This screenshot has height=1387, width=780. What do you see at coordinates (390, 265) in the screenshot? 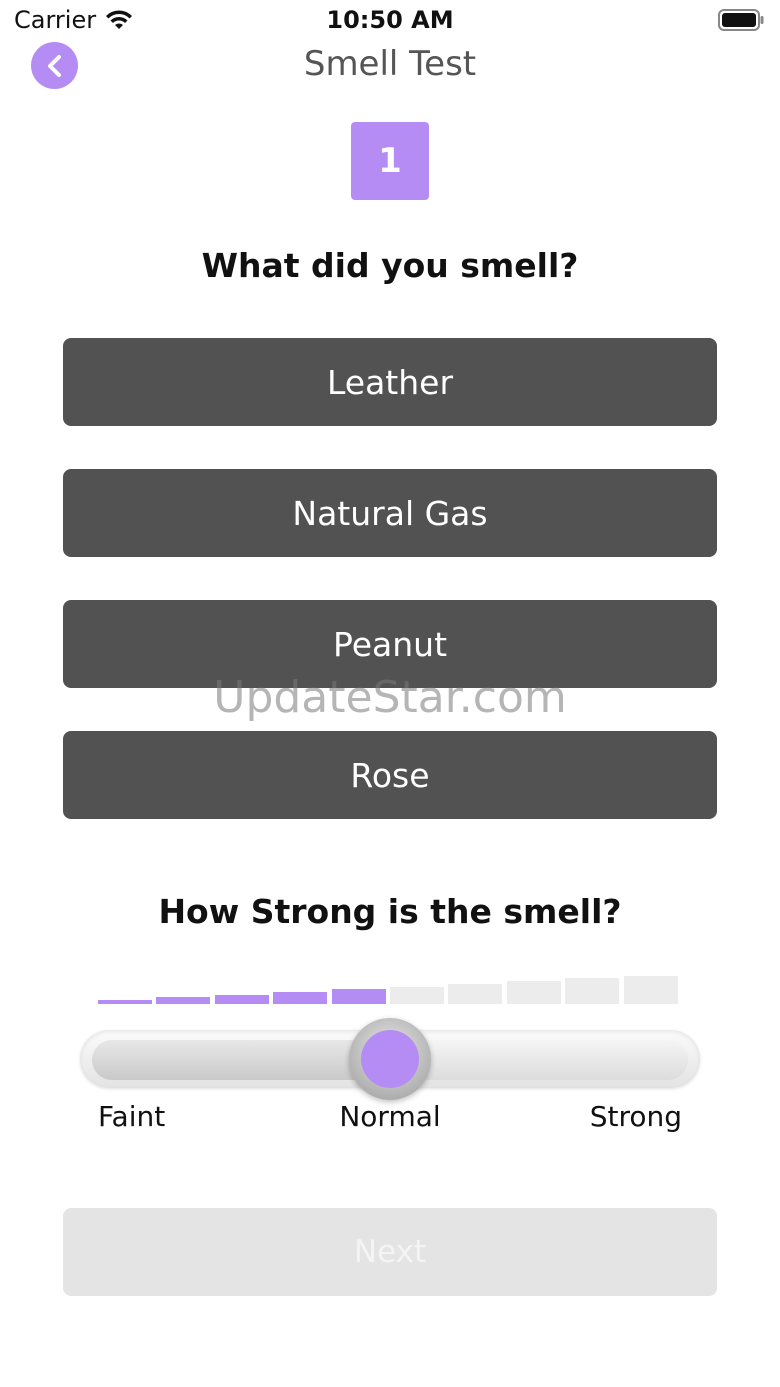
I see `smell-question: What did you smell?` at bounding box center [390, 265].